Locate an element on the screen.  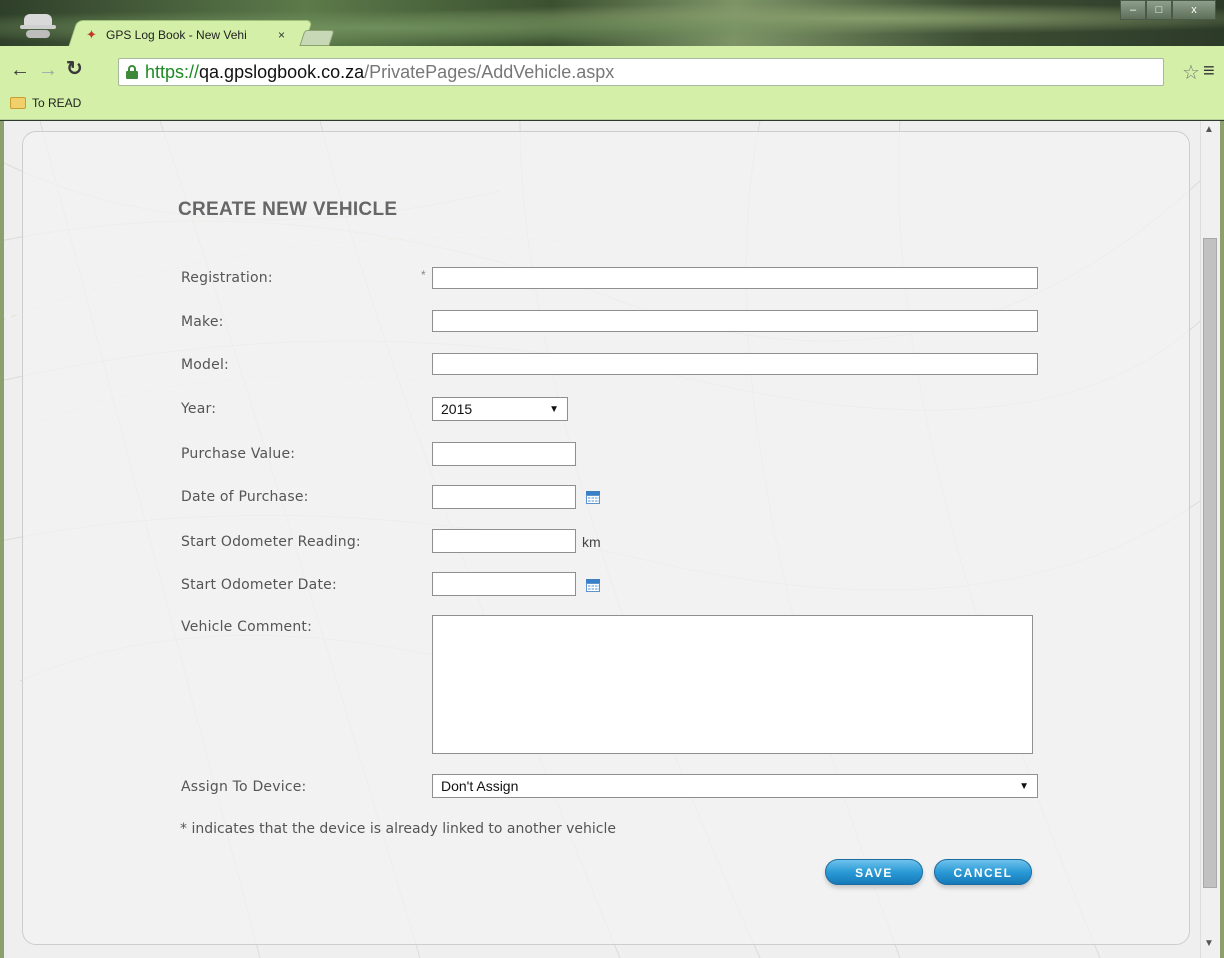
make-label: Make: is located at coordinates (202, 322).